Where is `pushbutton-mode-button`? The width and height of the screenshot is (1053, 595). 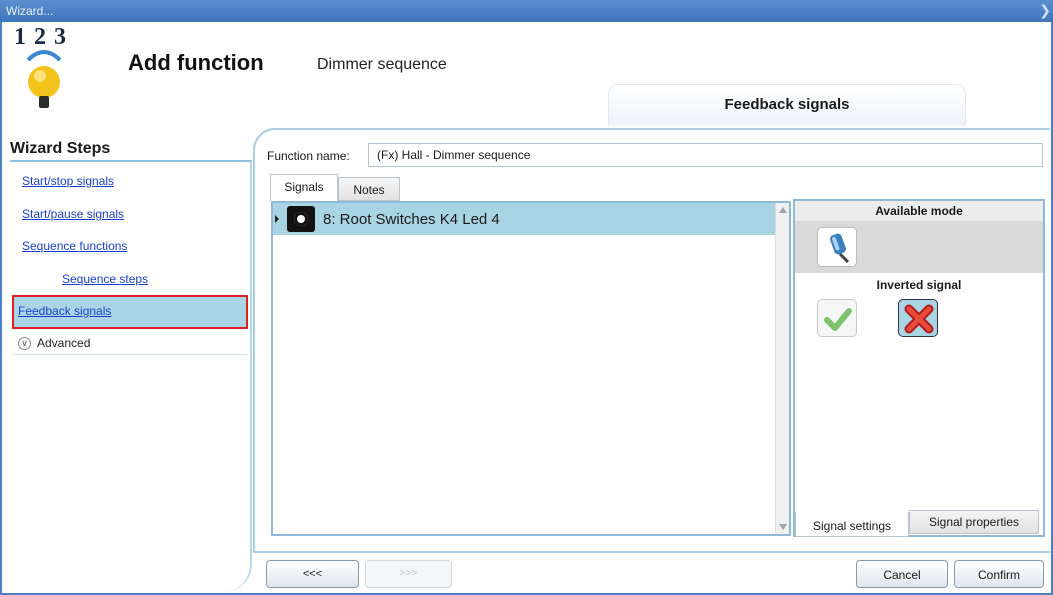 pushbutton-mode-button is located at coordinates (837, 247).